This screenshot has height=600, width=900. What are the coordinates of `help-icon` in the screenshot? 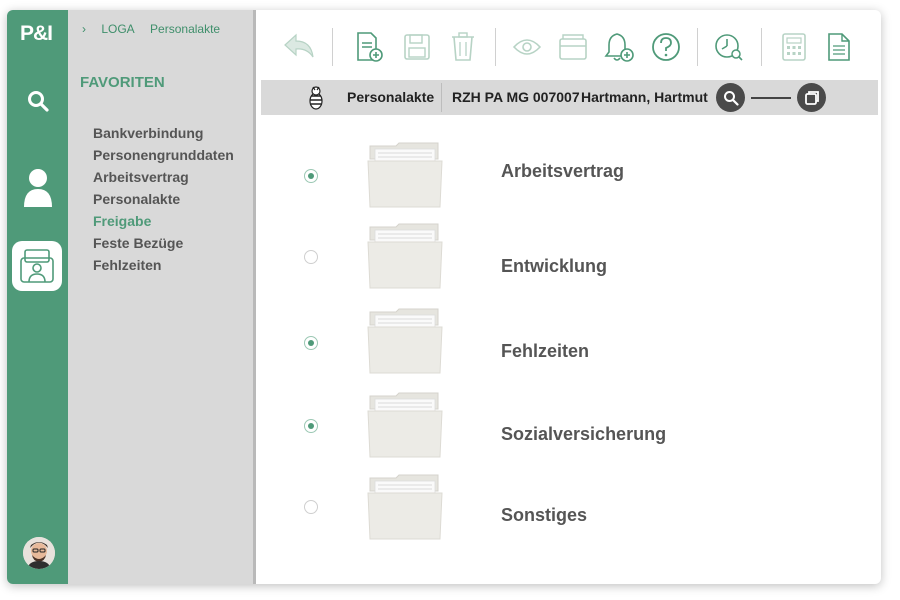 It's located at (666, 47).